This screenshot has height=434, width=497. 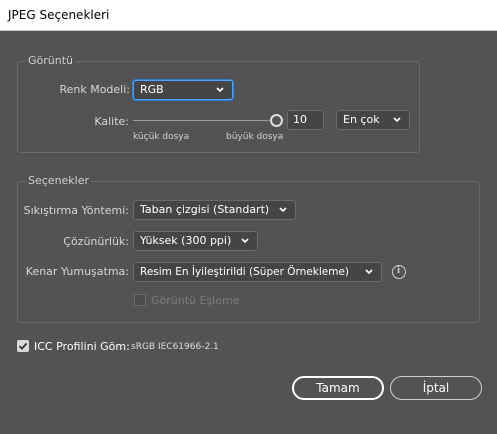 What do you see at coordinates (76, 210) in the screenshot?
I see `compression-label: Sıkıştırma Yöntemi:` at bounding box center [76, 210].